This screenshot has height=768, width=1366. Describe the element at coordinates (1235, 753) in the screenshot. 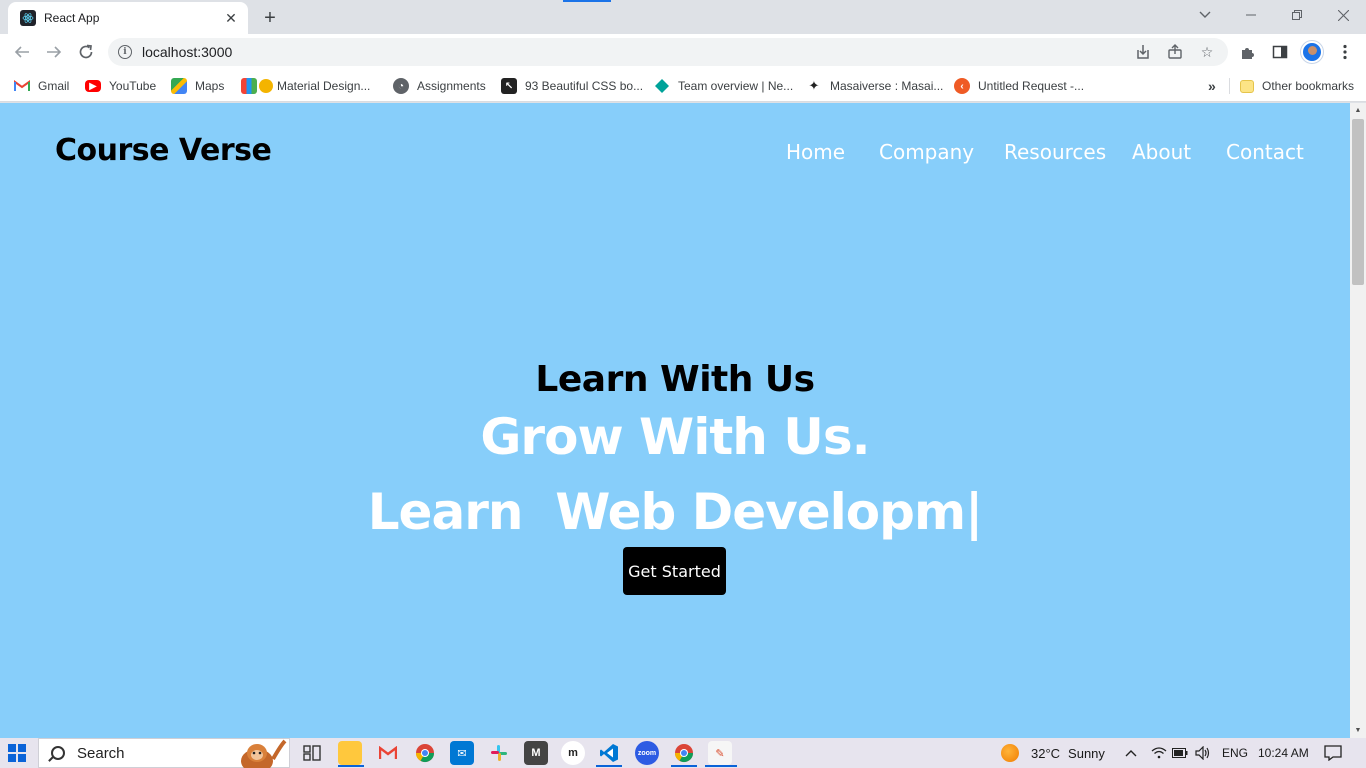

I see `language-indicator: ENG` at that location.